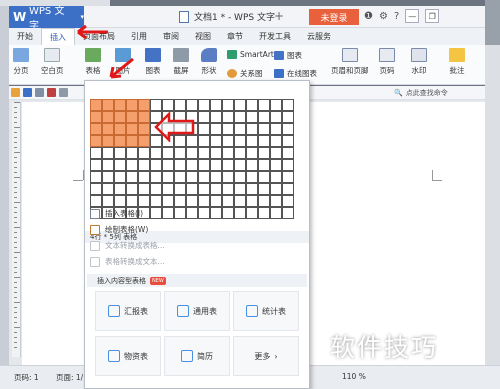 The image size is (500, 389). What do you see at coordinates (288, 55) in the screenshot?
I see `chart-small-button: 图表` at bounding box center [288, 55].